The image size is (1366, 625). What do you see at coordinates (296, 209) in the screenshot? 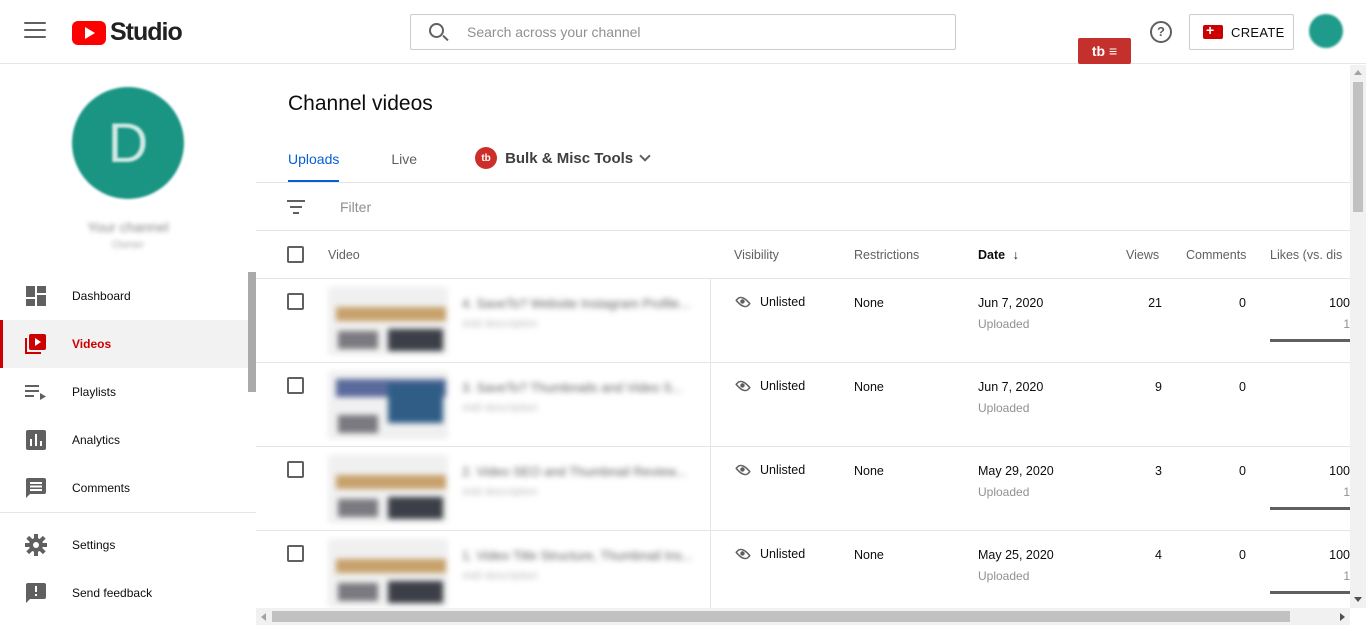
I see `filter-icon` at bounding box center [296, 209].